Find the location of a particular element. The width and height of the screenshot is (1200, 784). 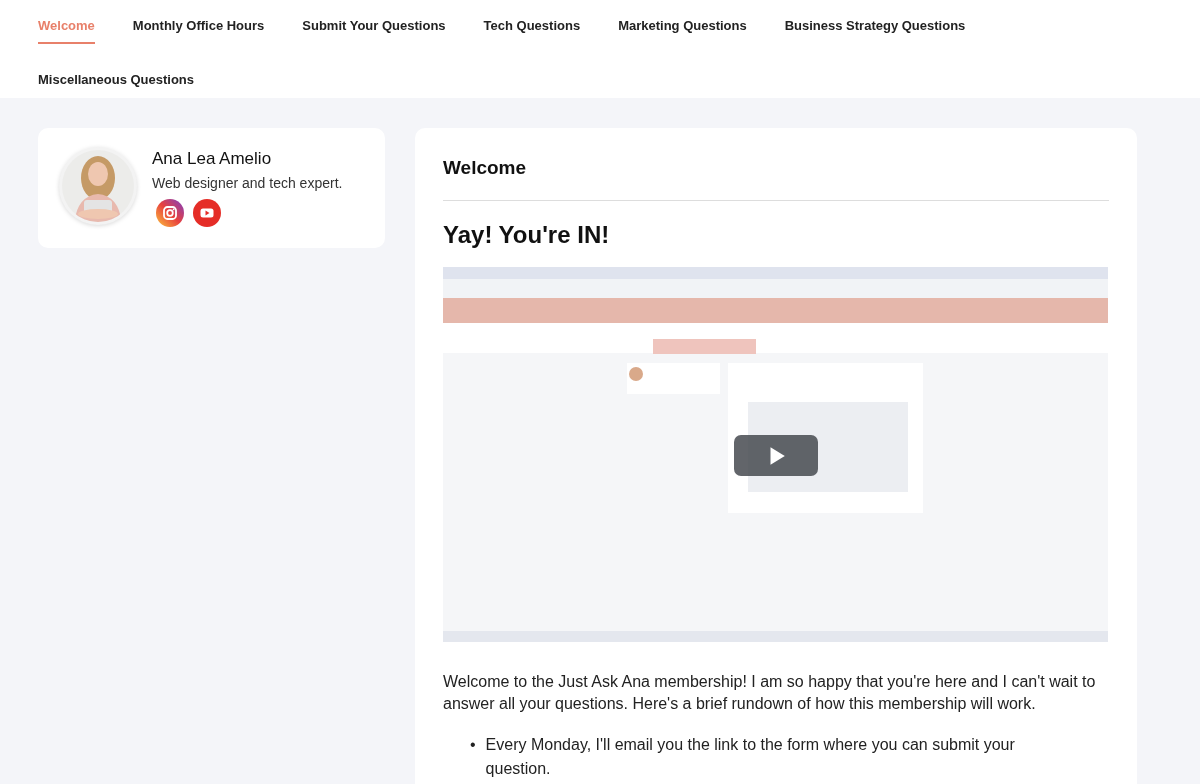

nav-tab: Marketing Questions is located at coordinates (682, 22).